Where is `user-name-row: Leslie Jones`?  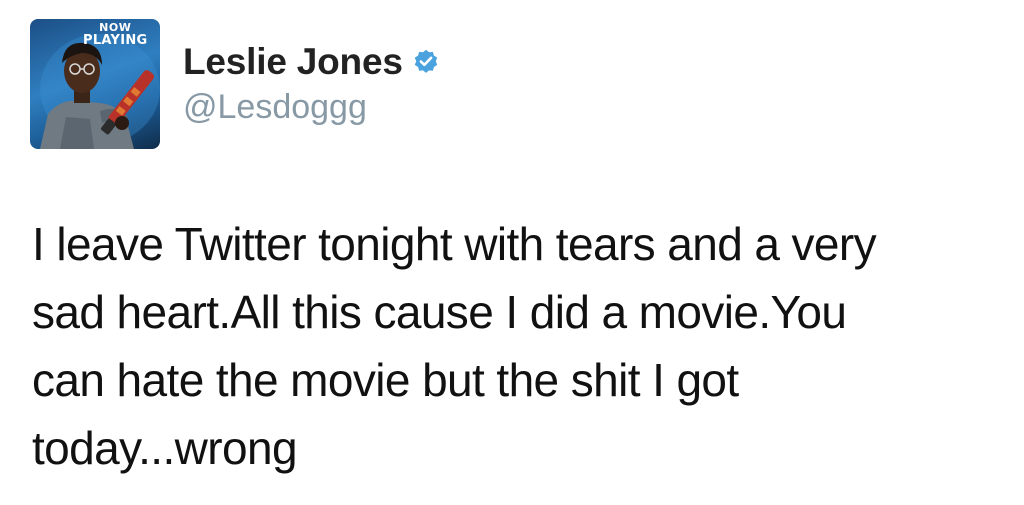 user-name-row: Leslie Jones is located at coordinates (311, 62).